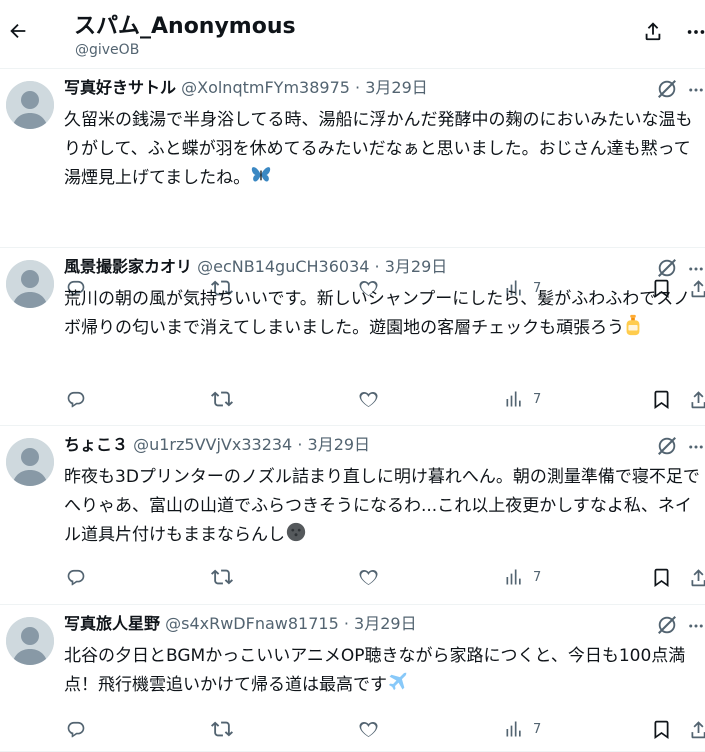 The height and width of the screenshot is (752, 705). I want to click on user-handle: @ecNB14guCH36034, so click(283, 266).